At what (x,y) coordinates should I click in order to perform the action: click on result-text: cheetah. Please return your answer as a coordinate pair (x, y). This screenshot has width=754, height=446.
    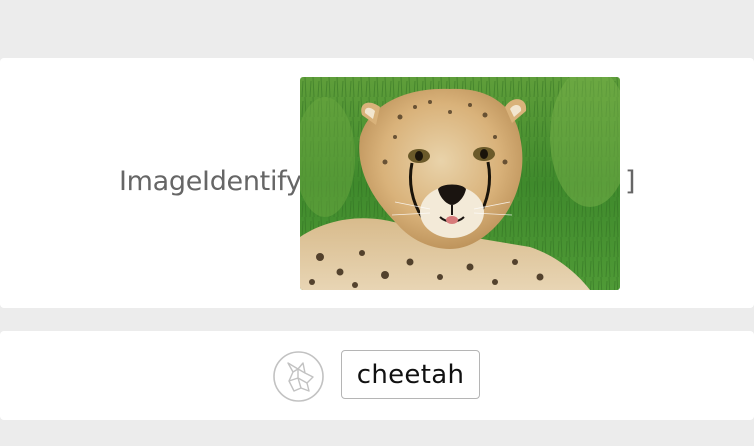
    Looking at the image, I should click on (410, 374).